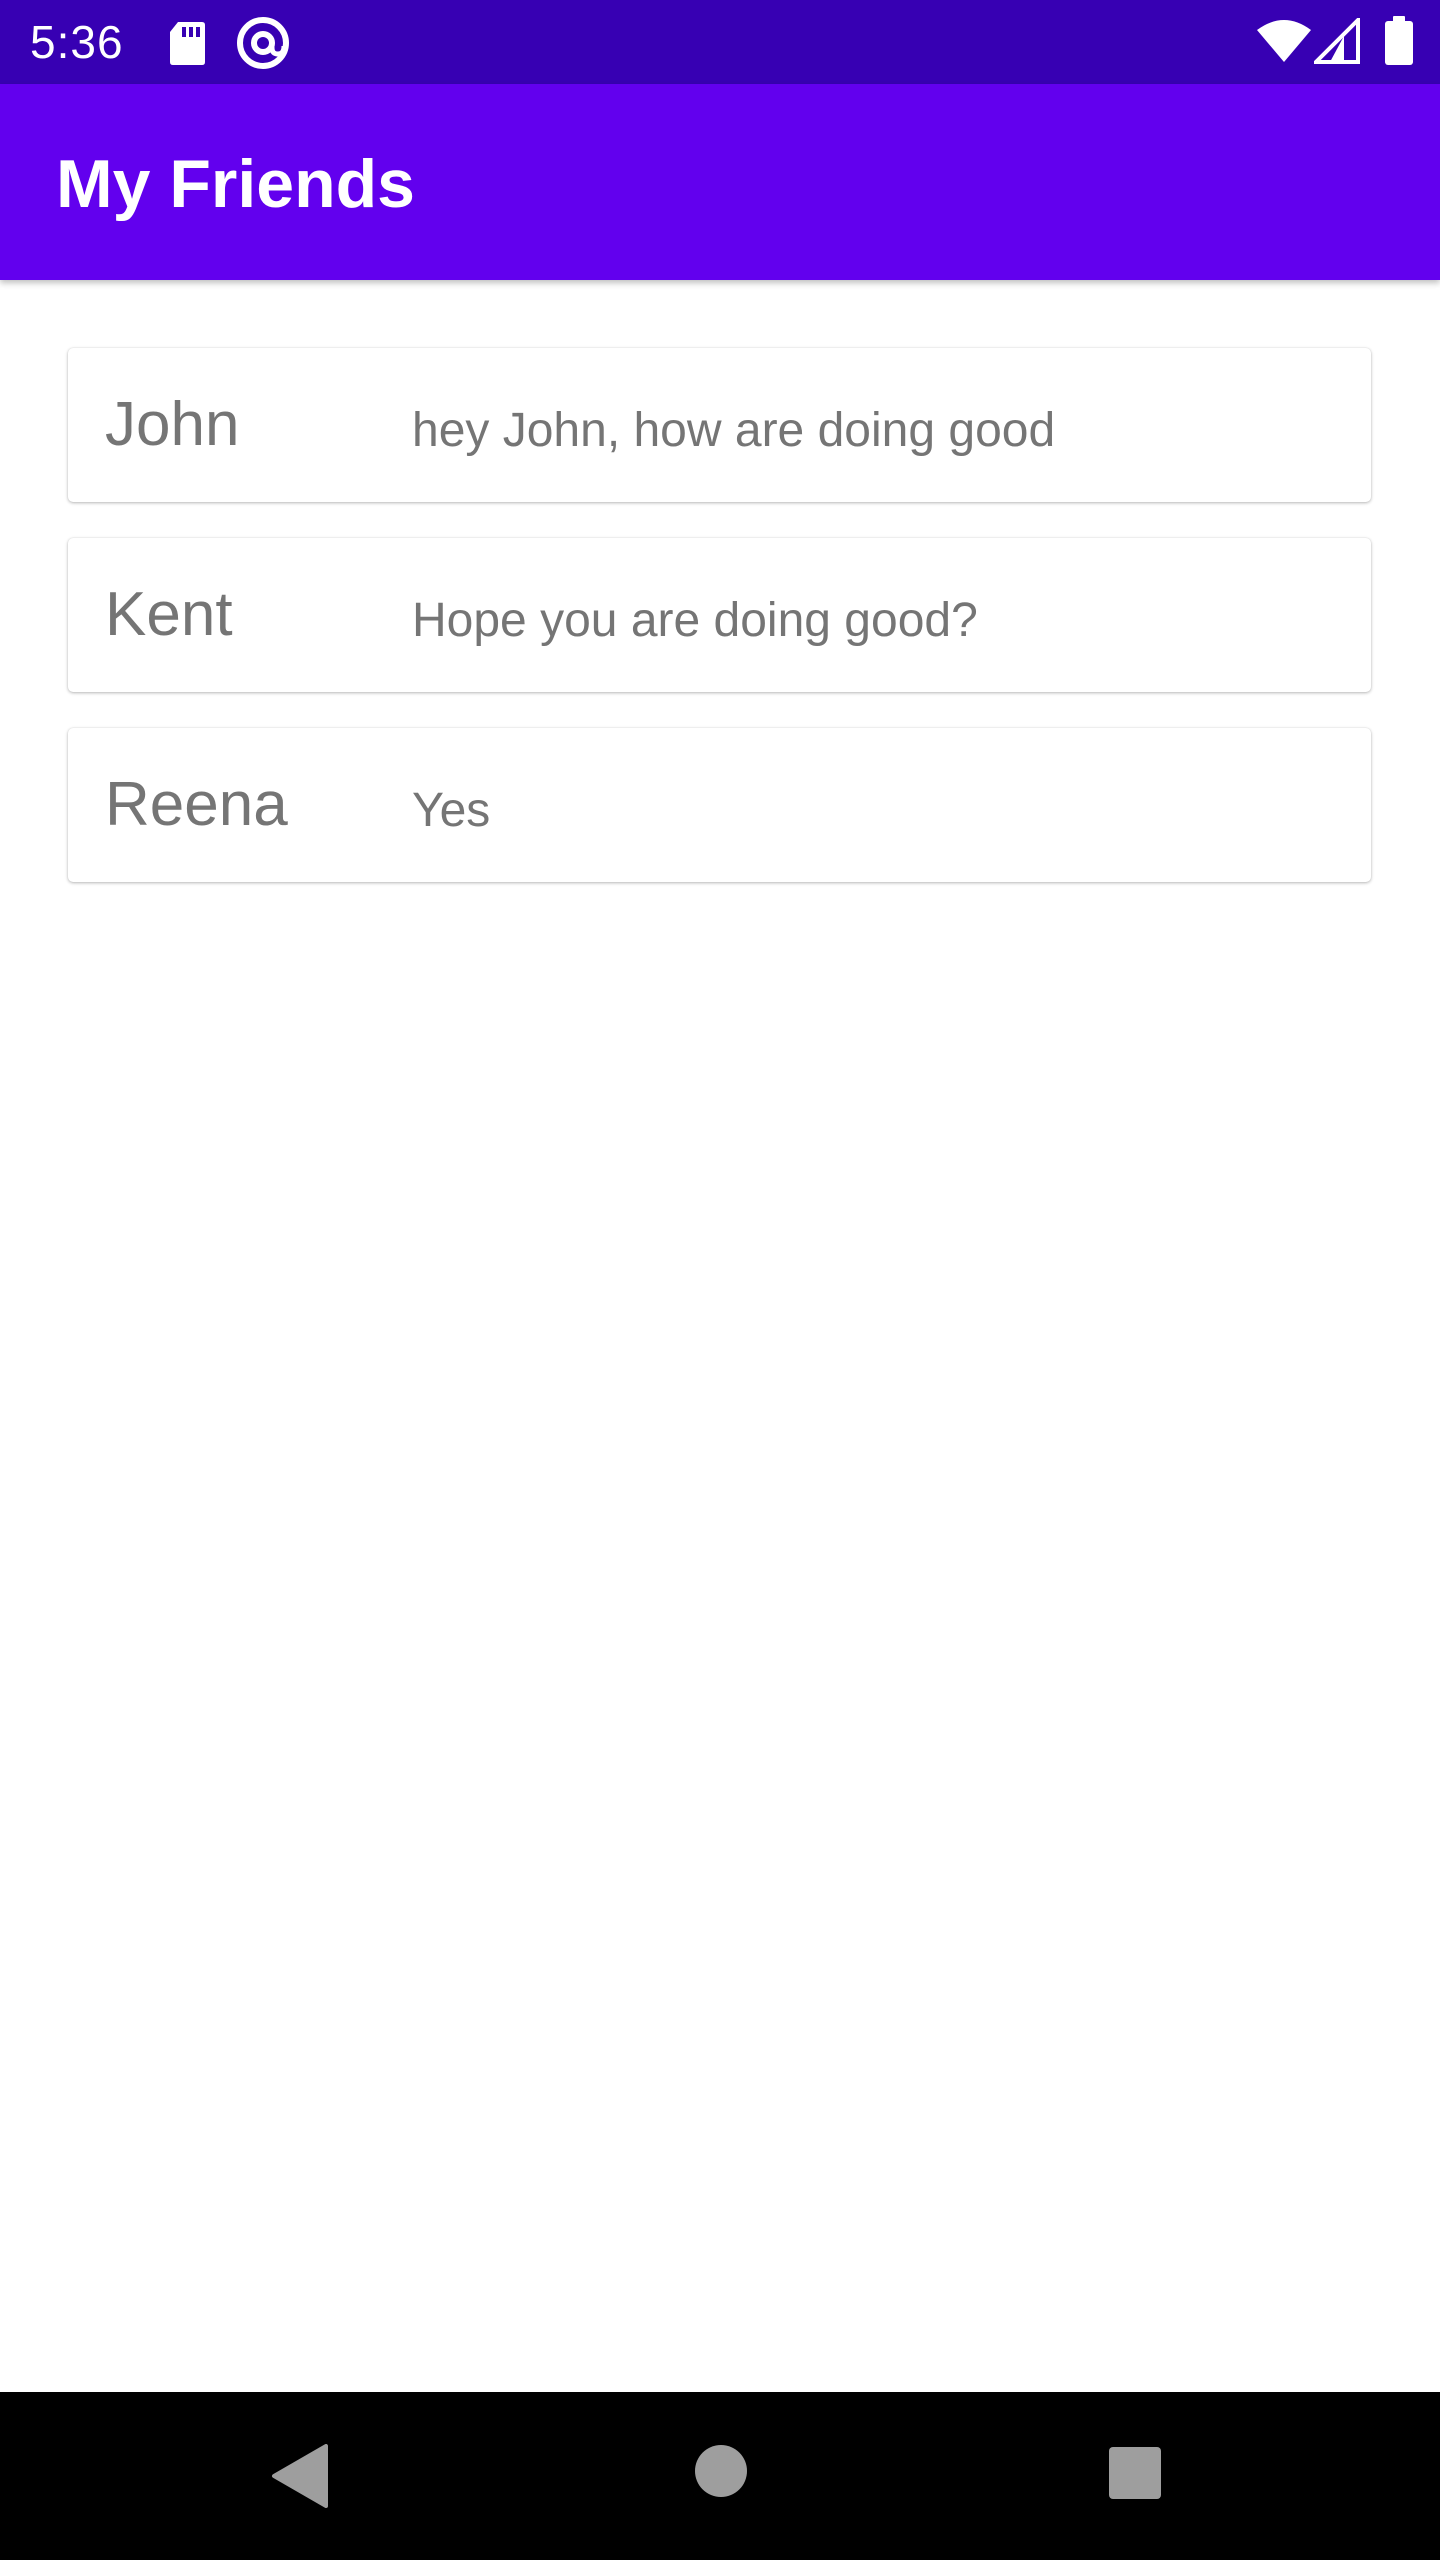 Image resolution: width=1440 pixels, height=2560 pixels. I want to click on friend-message: hey John, how are doing good, so click(734, 430).